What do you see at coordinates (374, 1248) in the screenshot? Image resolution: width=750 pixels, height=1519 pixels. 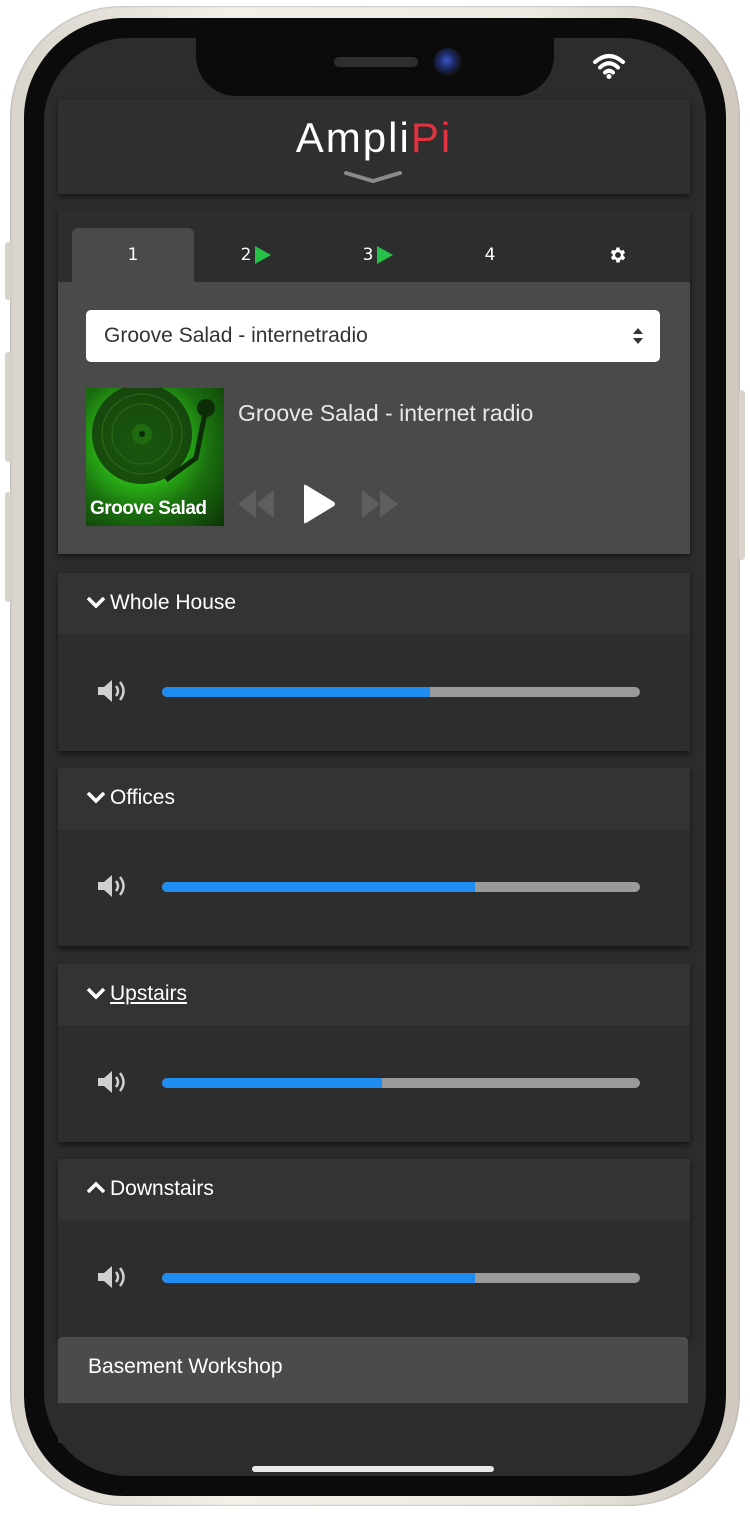 I see `zone-card-downstairs: Downstairs` at bounding box center [374, 1248].